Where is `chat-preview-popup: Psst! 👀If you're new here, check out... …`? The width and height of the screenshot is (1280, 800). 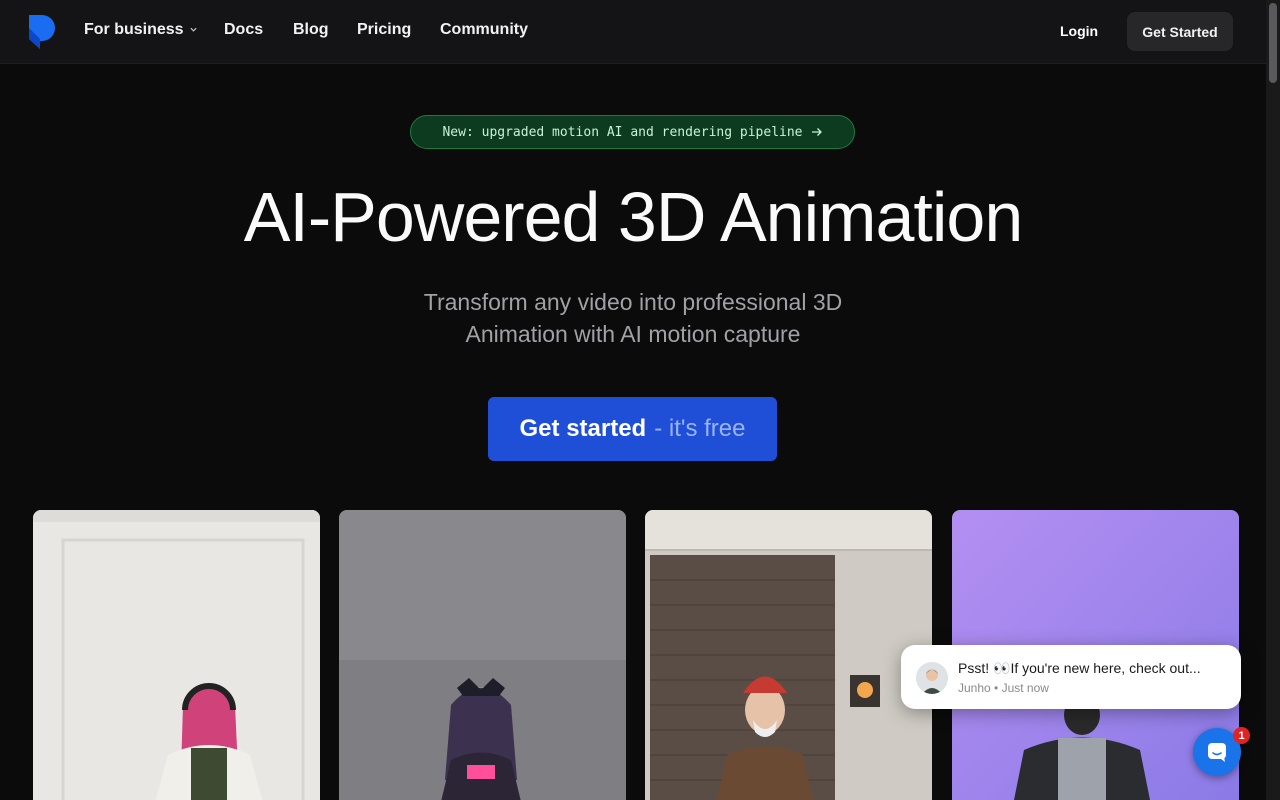
chat-preview-popup: Psst! 👀If you're new here, check out... … is located at coordinates (1071, 677).